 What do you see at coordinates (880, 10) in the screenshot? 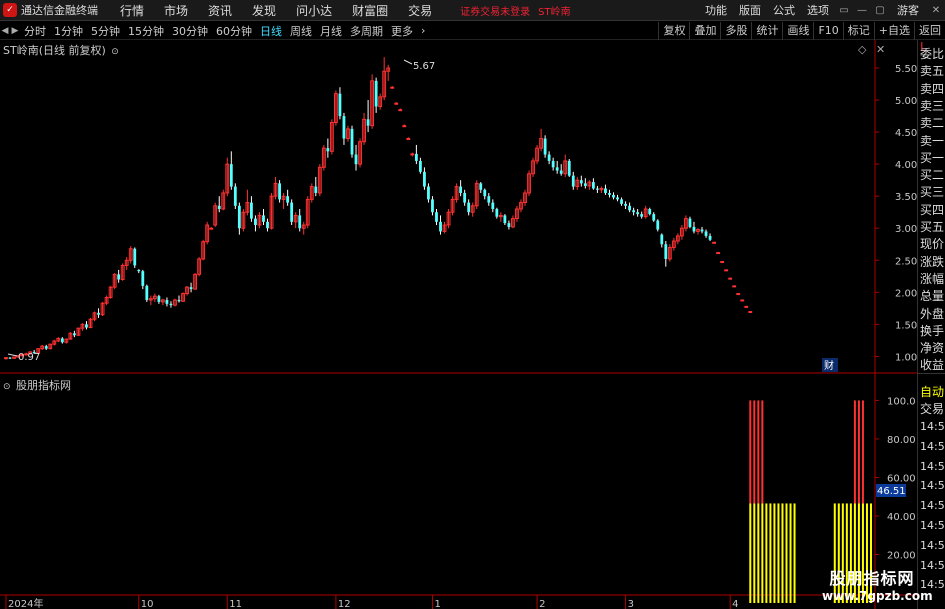
I see `maximize-icon: ▢` at bounding box center [880, 10].